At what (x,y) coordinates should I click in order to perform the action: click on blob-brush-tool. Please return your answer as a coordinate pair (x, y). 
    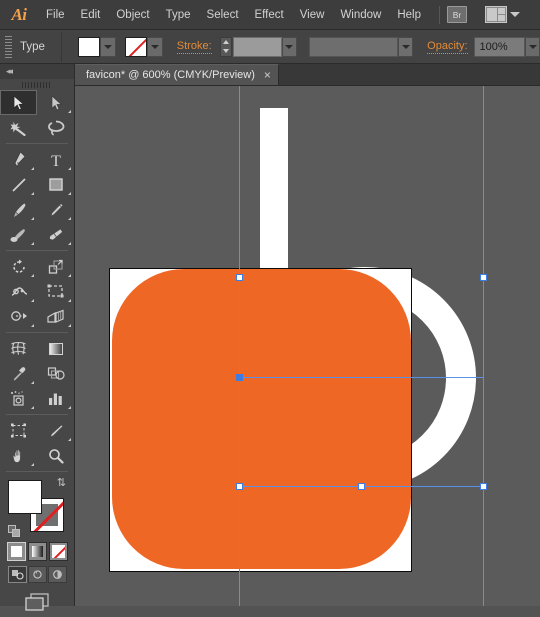
    Looking at the image, I should click on (18, 234).